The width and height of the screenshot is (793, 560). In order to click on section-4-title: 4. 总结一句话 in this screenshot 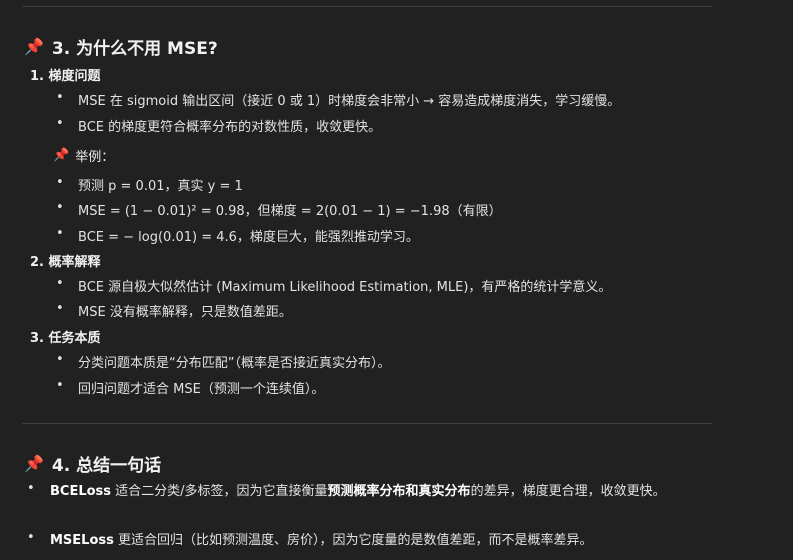, I will do `click(106, 466)`.